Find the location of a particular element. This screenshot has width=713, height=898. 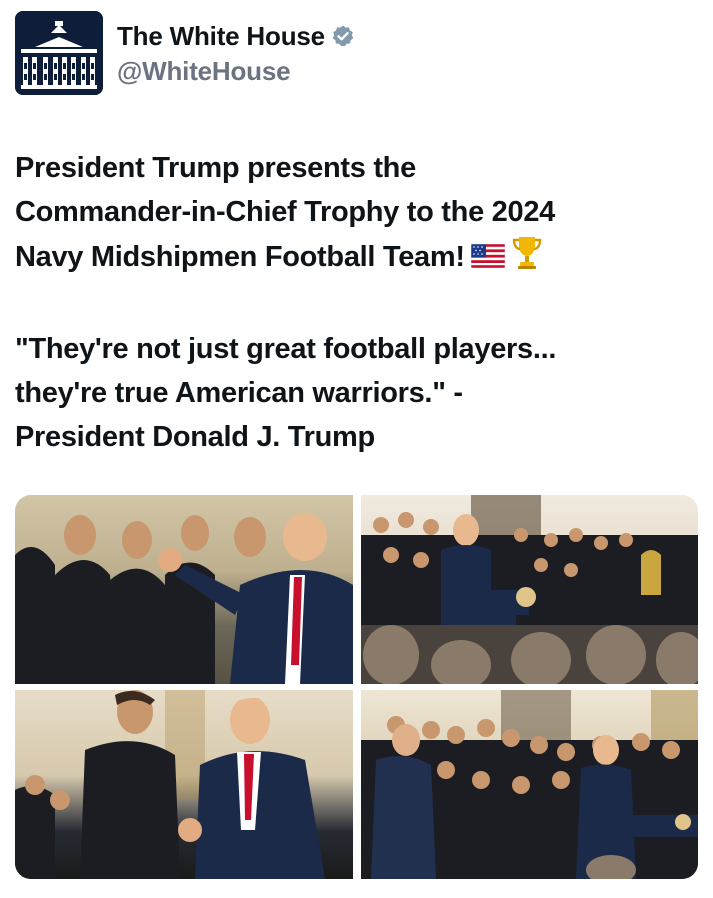

avatar is located at coordinates (59, 53).